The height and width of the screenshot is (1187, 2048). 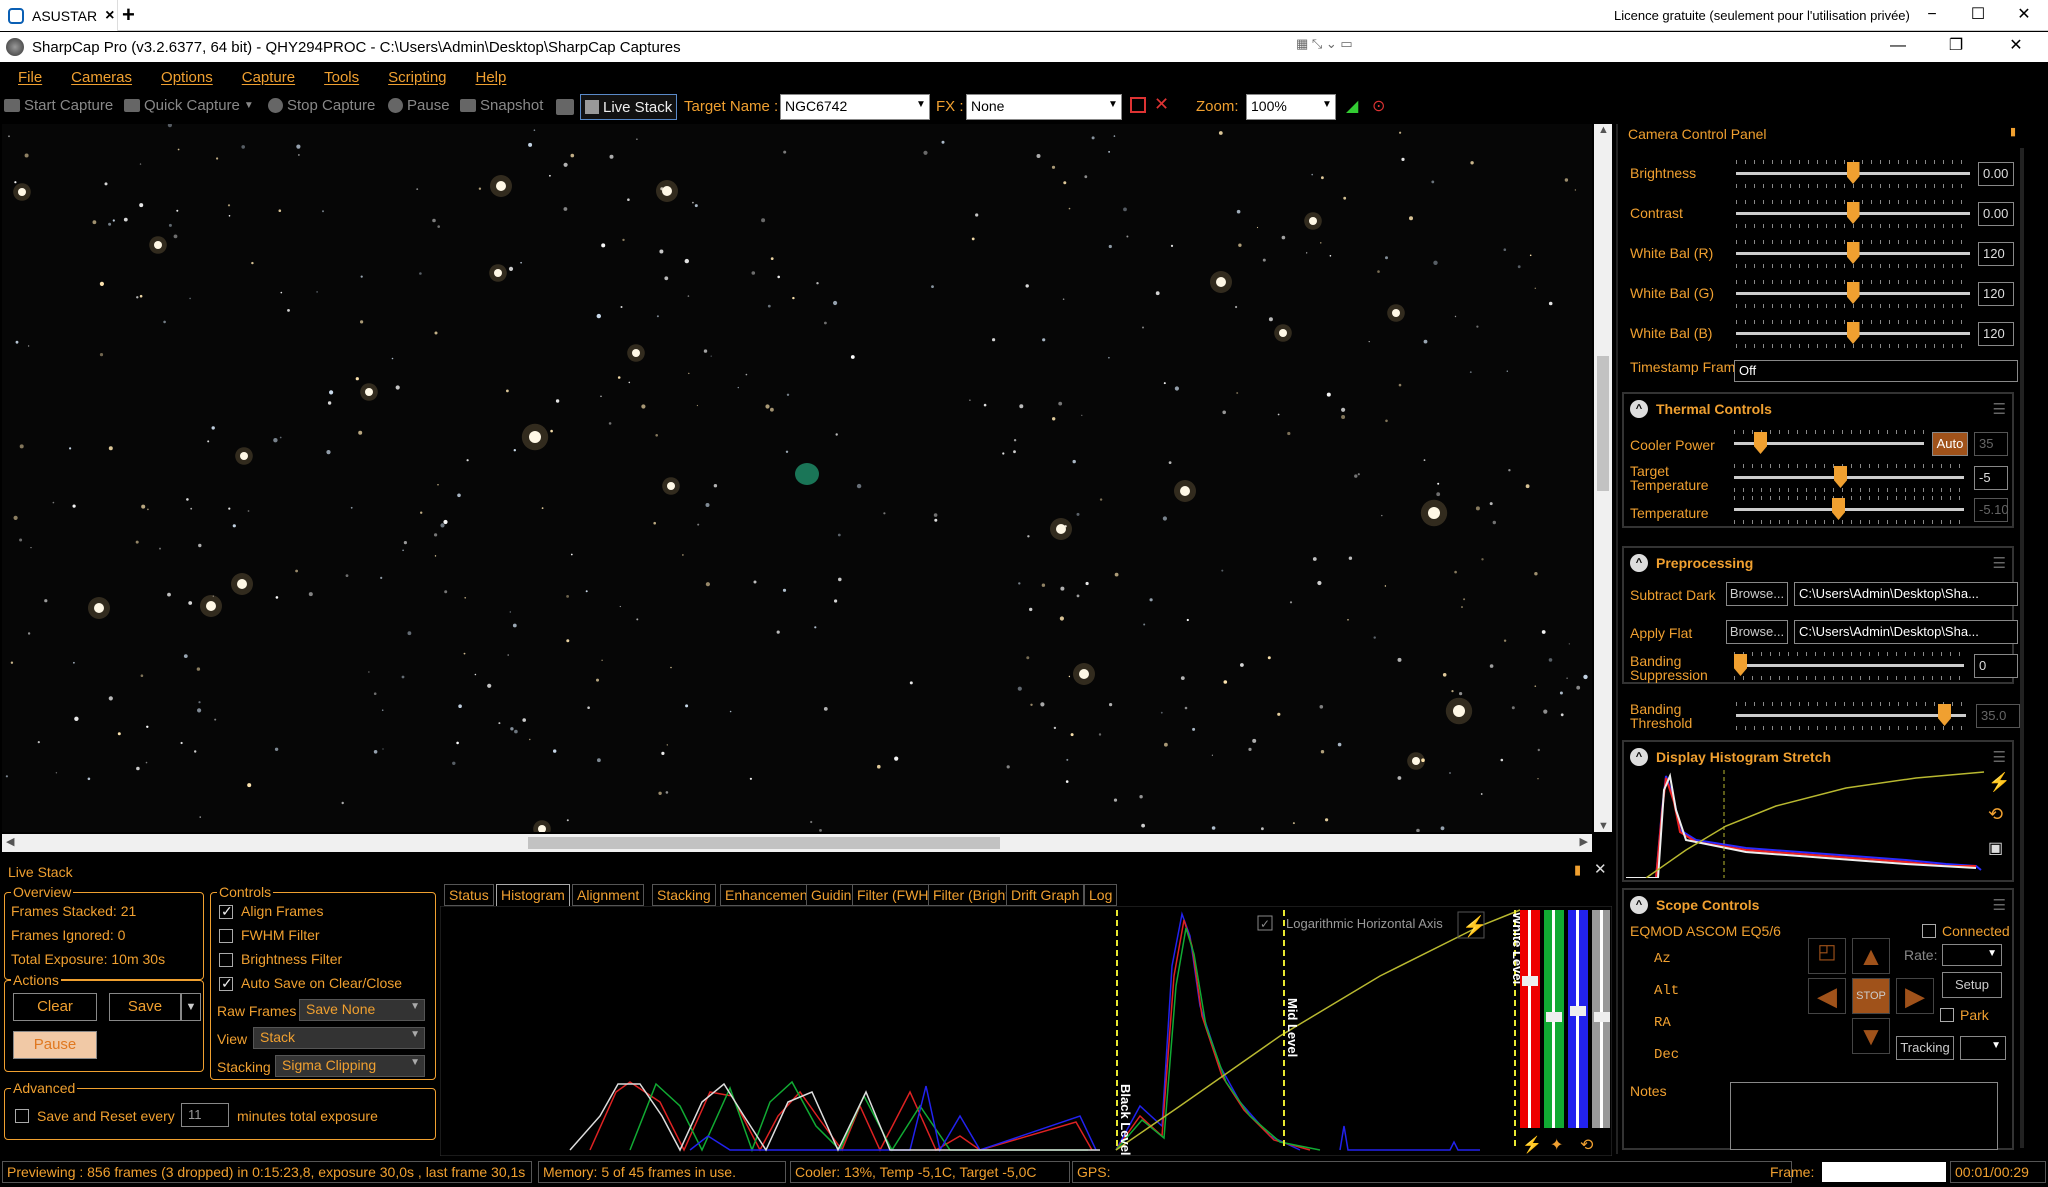 What do you see at coordinates (855, 107) in the screenshot?
I see `target-name-input: NGC6742` at bounding box center [855, 107].